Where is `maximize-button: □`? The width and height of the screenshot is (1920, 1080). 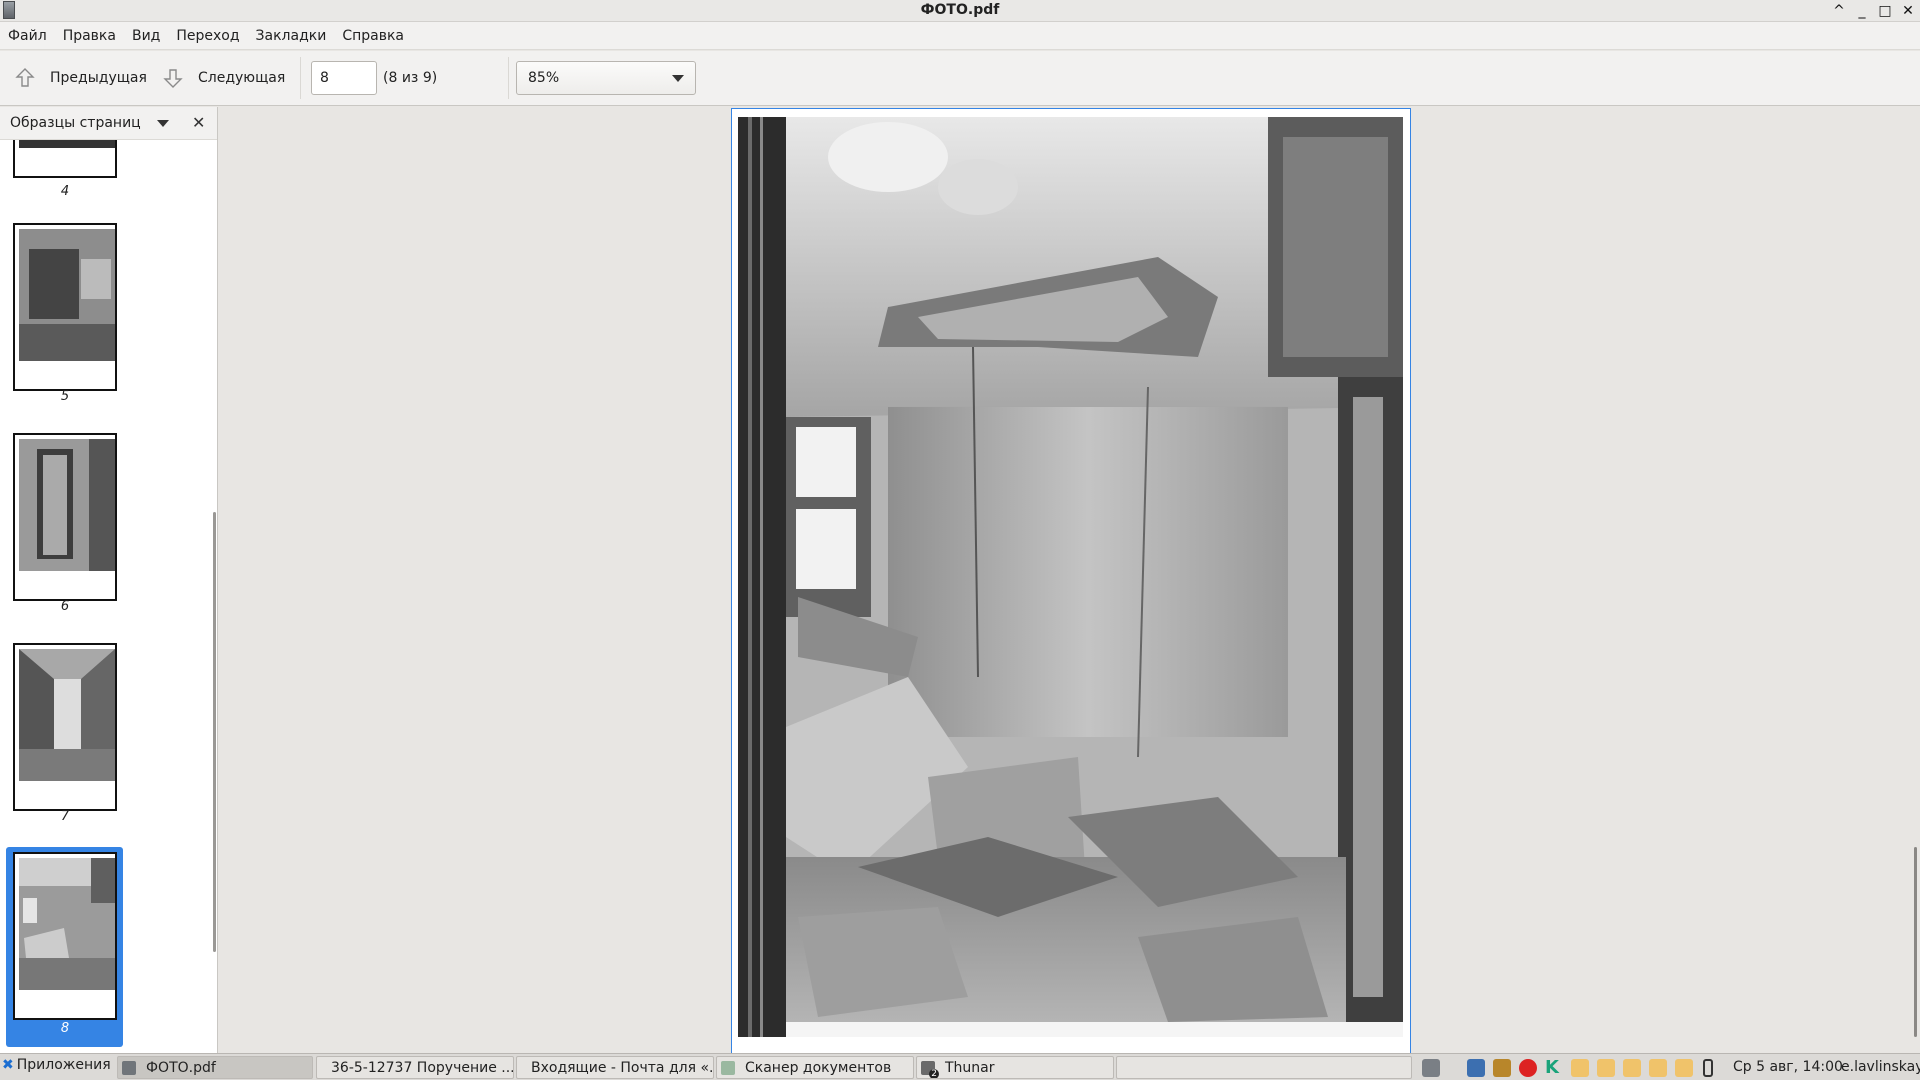 maximize-button: □ is located at coordinates (1885, 11).